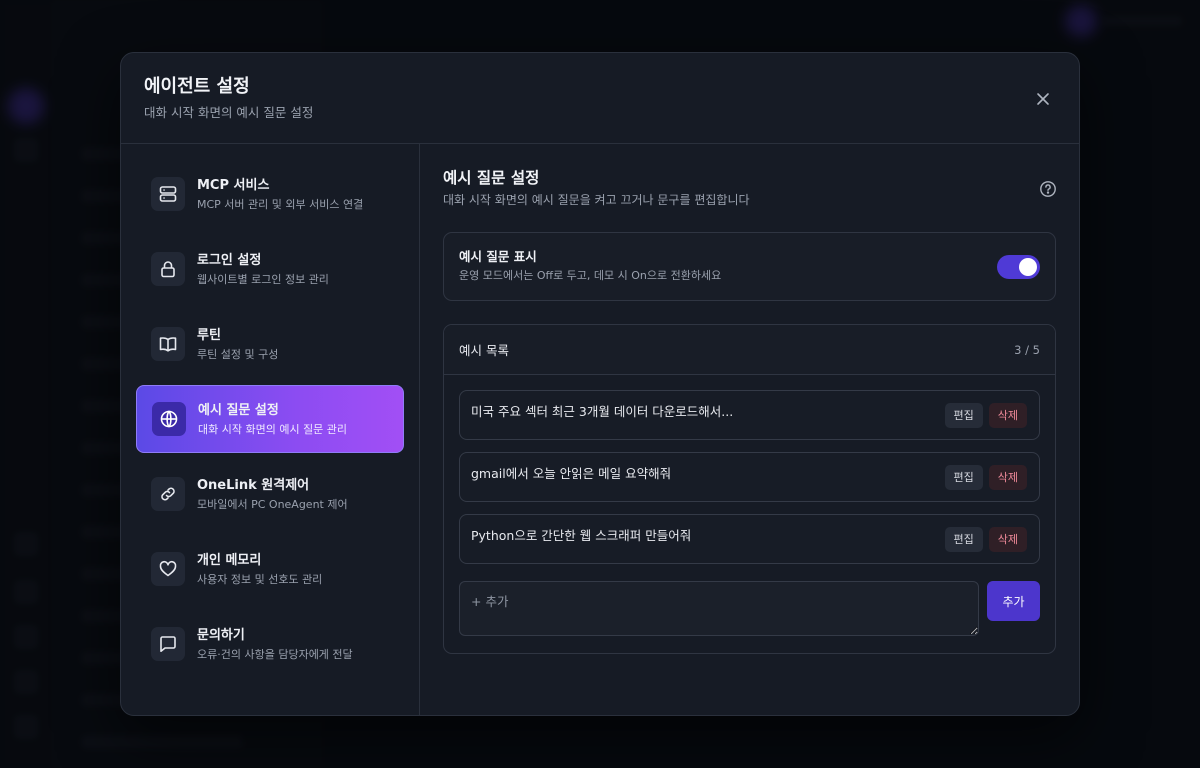 The image size is (1200, 768). What do you see at coordinates (263, 279) in the screenshot?
I see `sidebar-item-desc: 웹사이트별 로그인 정보 관리` at bounding box center [263, 279].